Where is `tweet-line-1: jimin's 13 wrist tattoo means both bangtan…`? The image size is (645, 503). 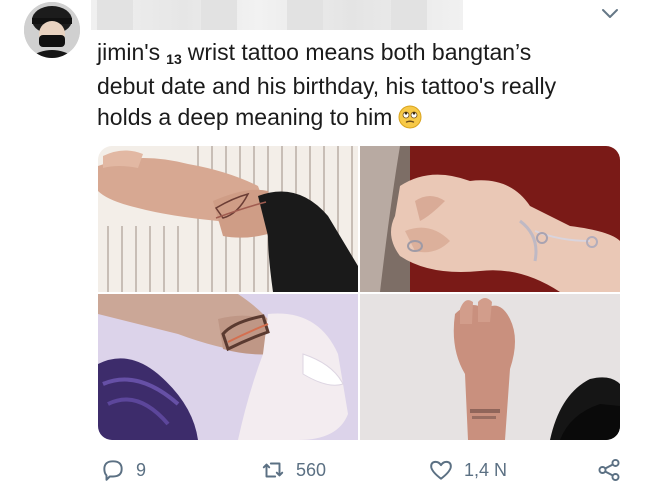
tweet-line-1: jimin's 13 wrist tattoo means both bangtan… is located at coordinates (357, 54).